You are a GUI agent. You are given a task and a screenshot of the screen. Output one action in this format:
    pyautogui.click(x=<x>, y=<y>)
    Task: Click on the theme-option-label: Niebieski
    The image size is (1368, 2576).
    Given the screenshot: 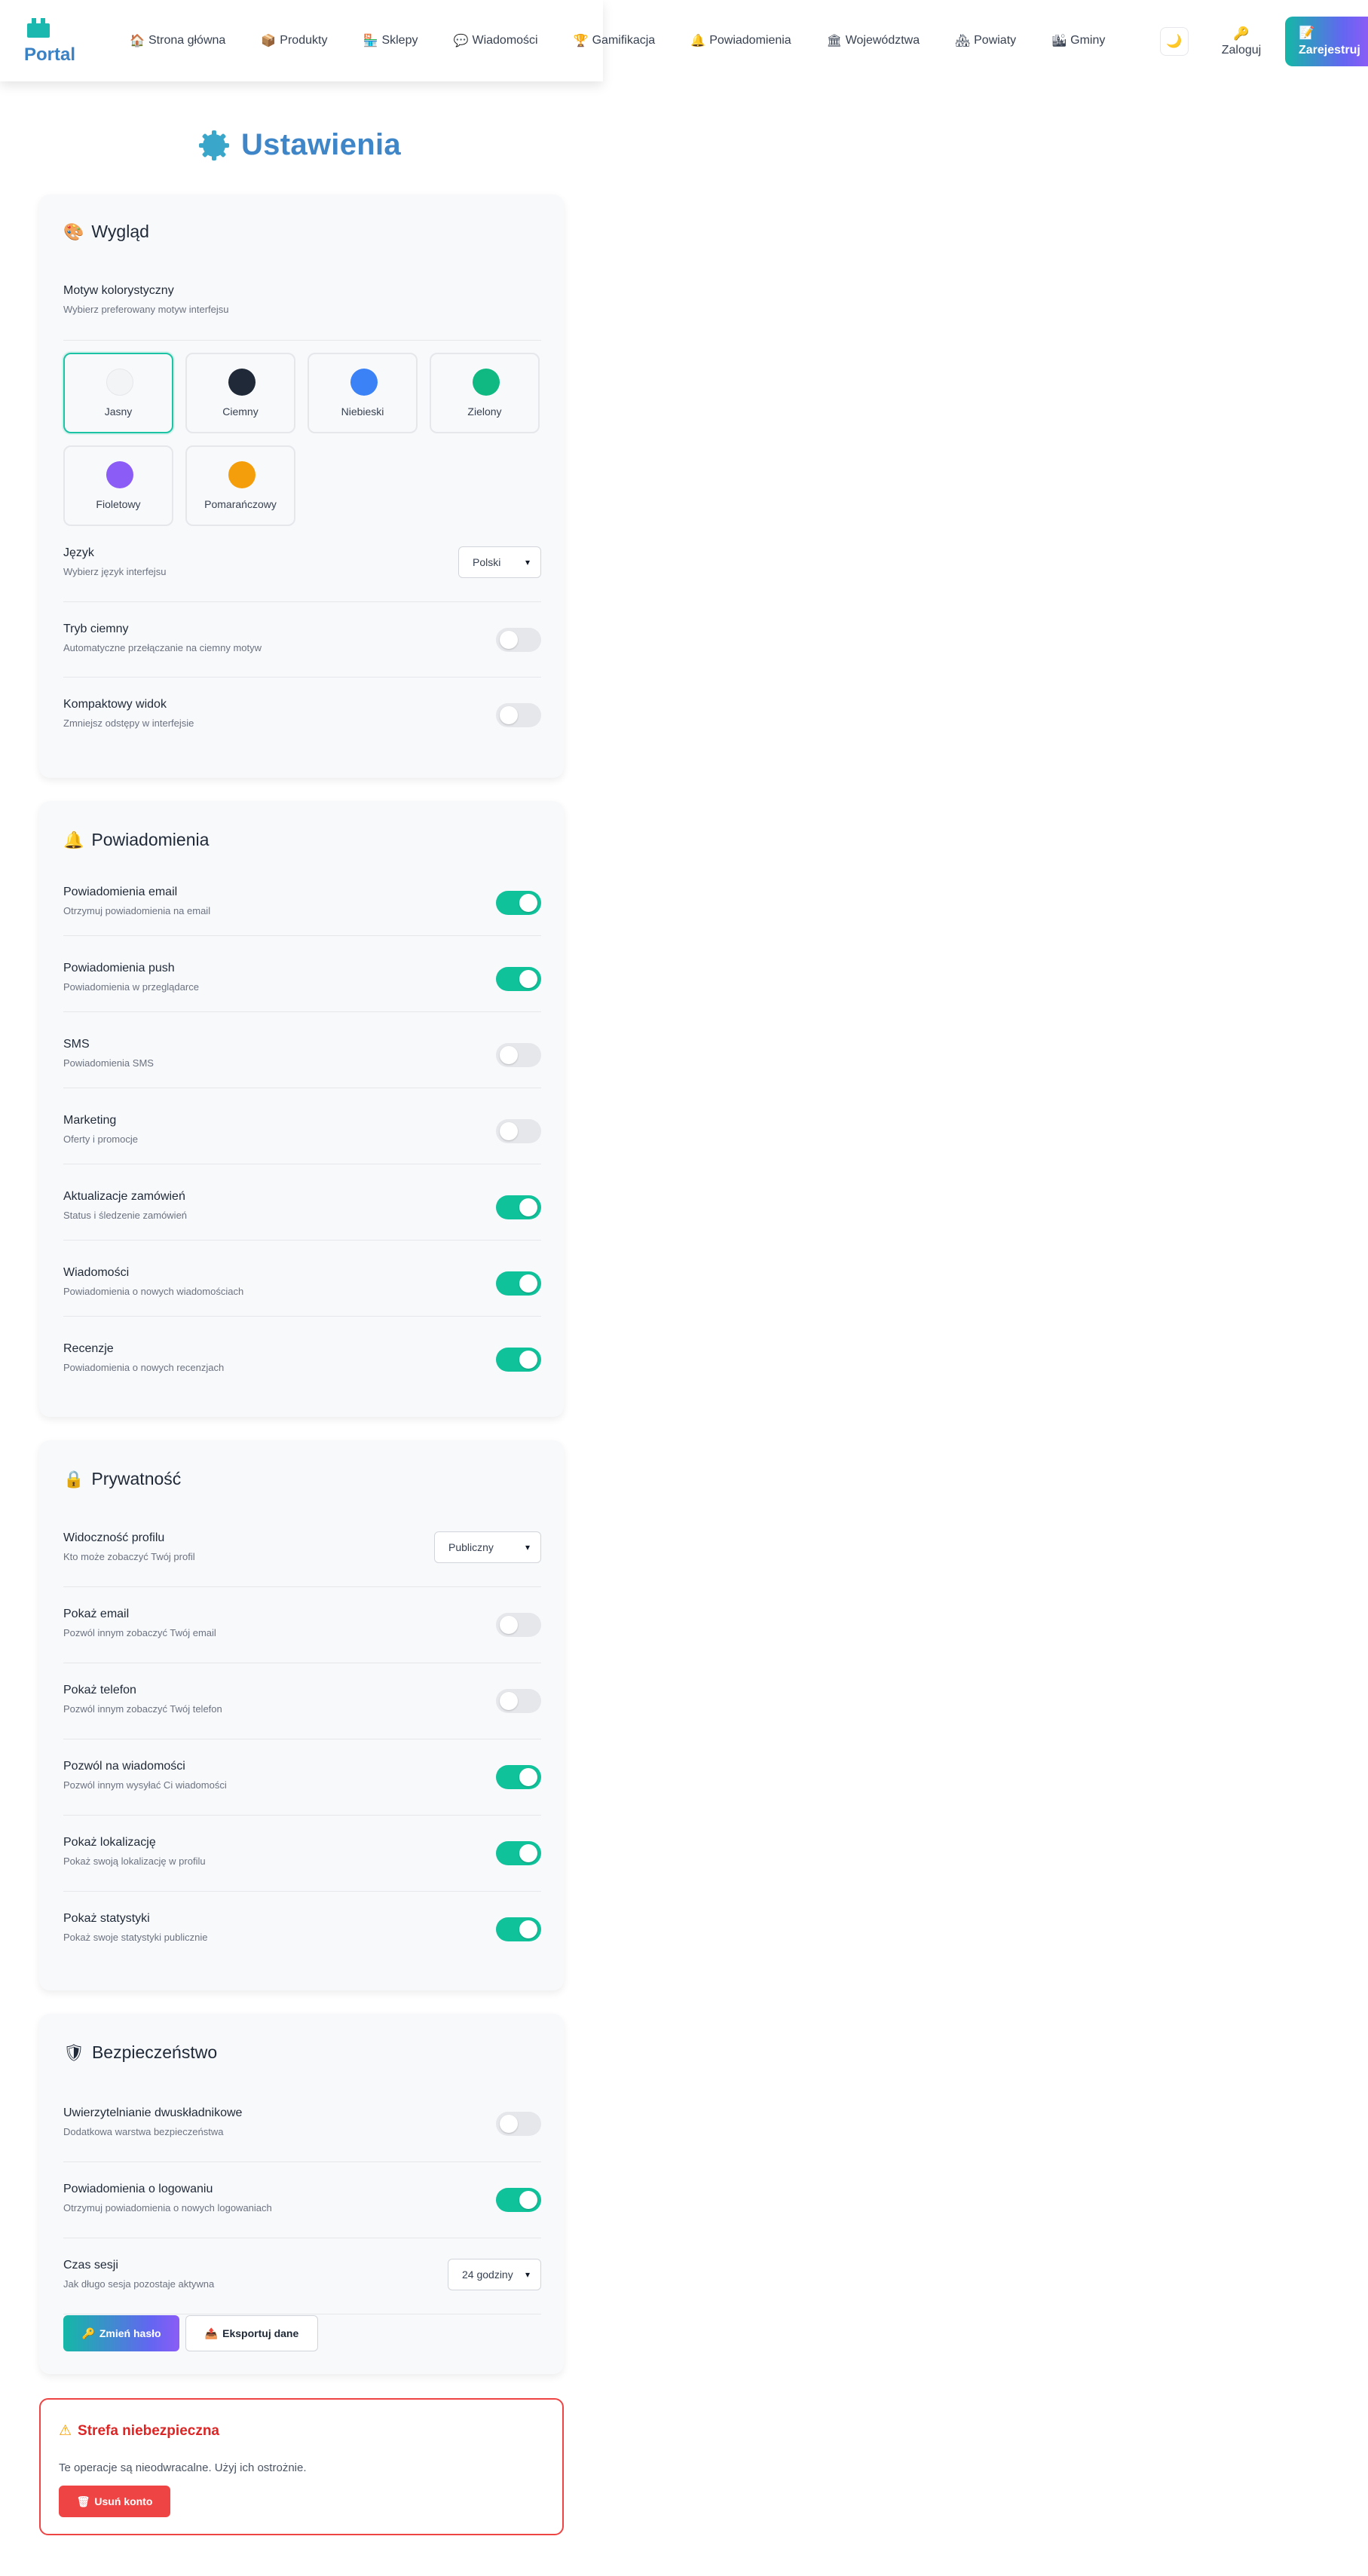 What is the action you would take?
    pyautogui.click(x=362, y=412)
    